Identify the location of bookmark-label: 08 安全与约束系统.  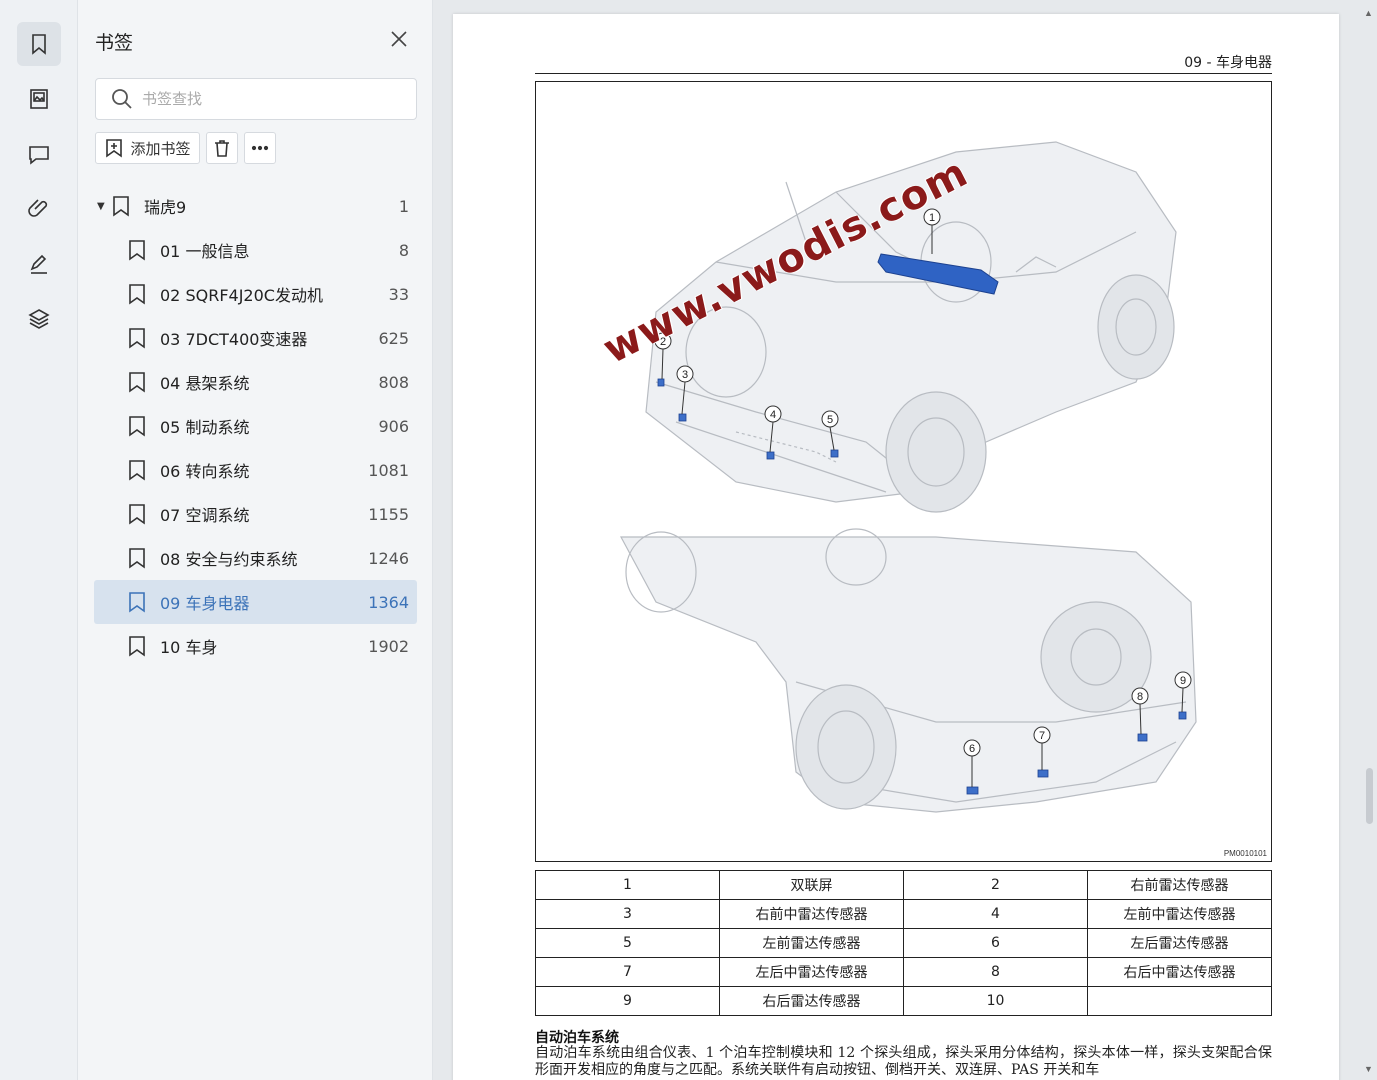
(229, 559).